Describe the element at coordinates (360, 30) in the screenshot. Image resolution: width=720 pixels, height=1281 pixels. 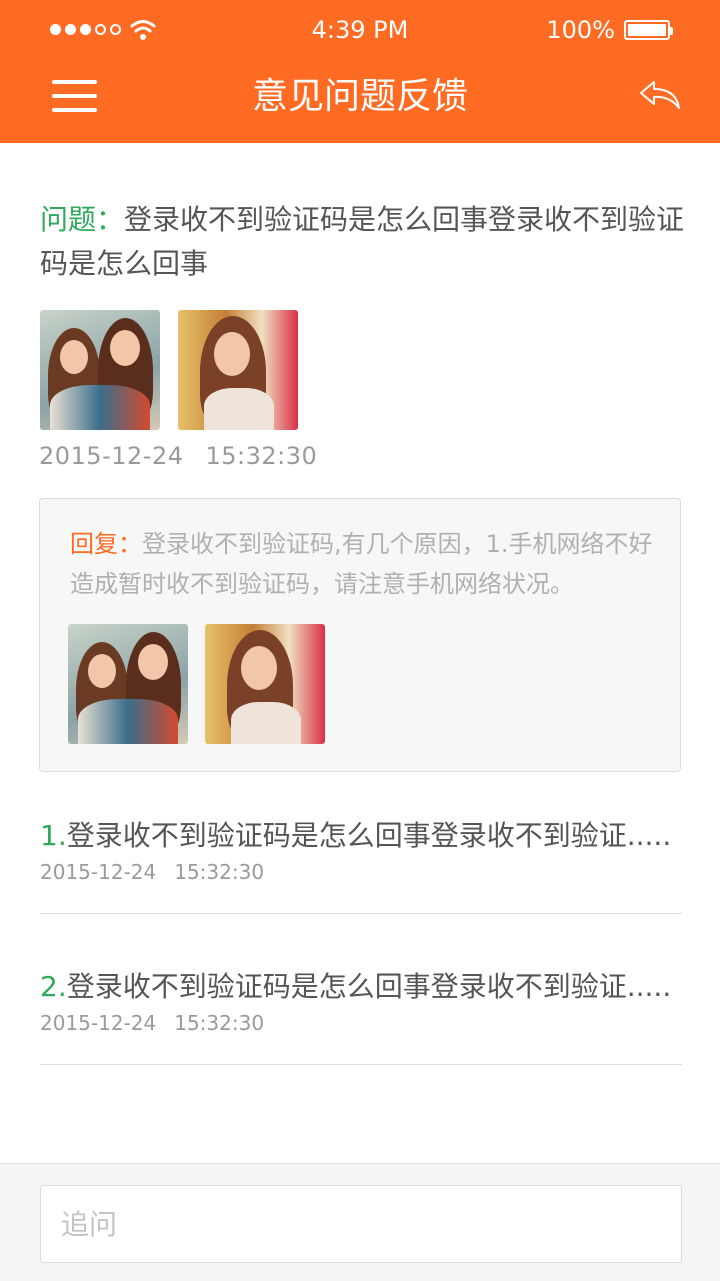
I see `status-bar: 4:39 PM 100%` at that location.